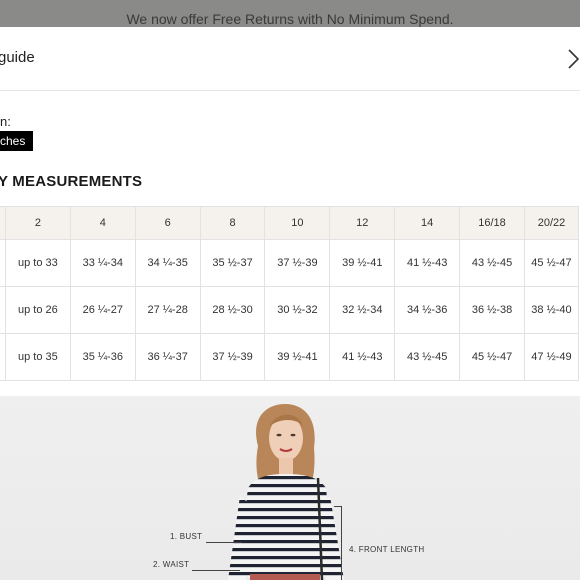 The width and height of the screenshot is (580, 580). What do you see at coordinates (5, 121) in the screenshot?
I see `view-in-label: n:` at bounding box center [5, 121].